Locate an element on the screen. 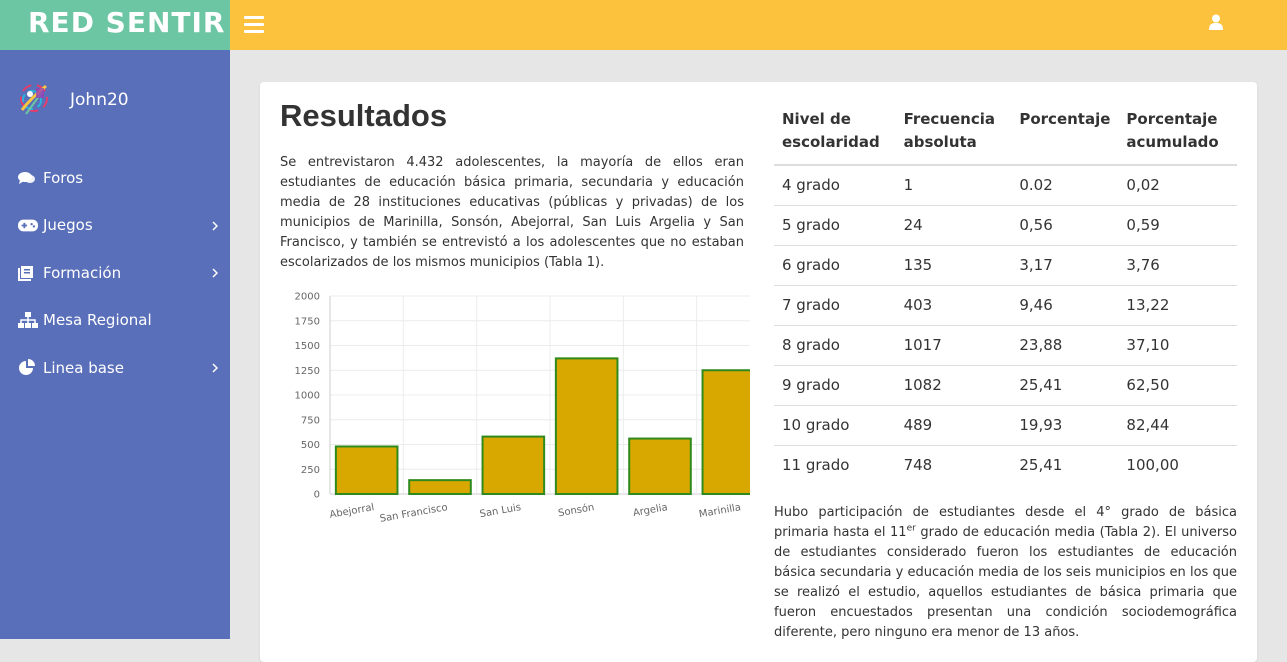  table-cell: 25,41 is located at coordinates (1065, 384).